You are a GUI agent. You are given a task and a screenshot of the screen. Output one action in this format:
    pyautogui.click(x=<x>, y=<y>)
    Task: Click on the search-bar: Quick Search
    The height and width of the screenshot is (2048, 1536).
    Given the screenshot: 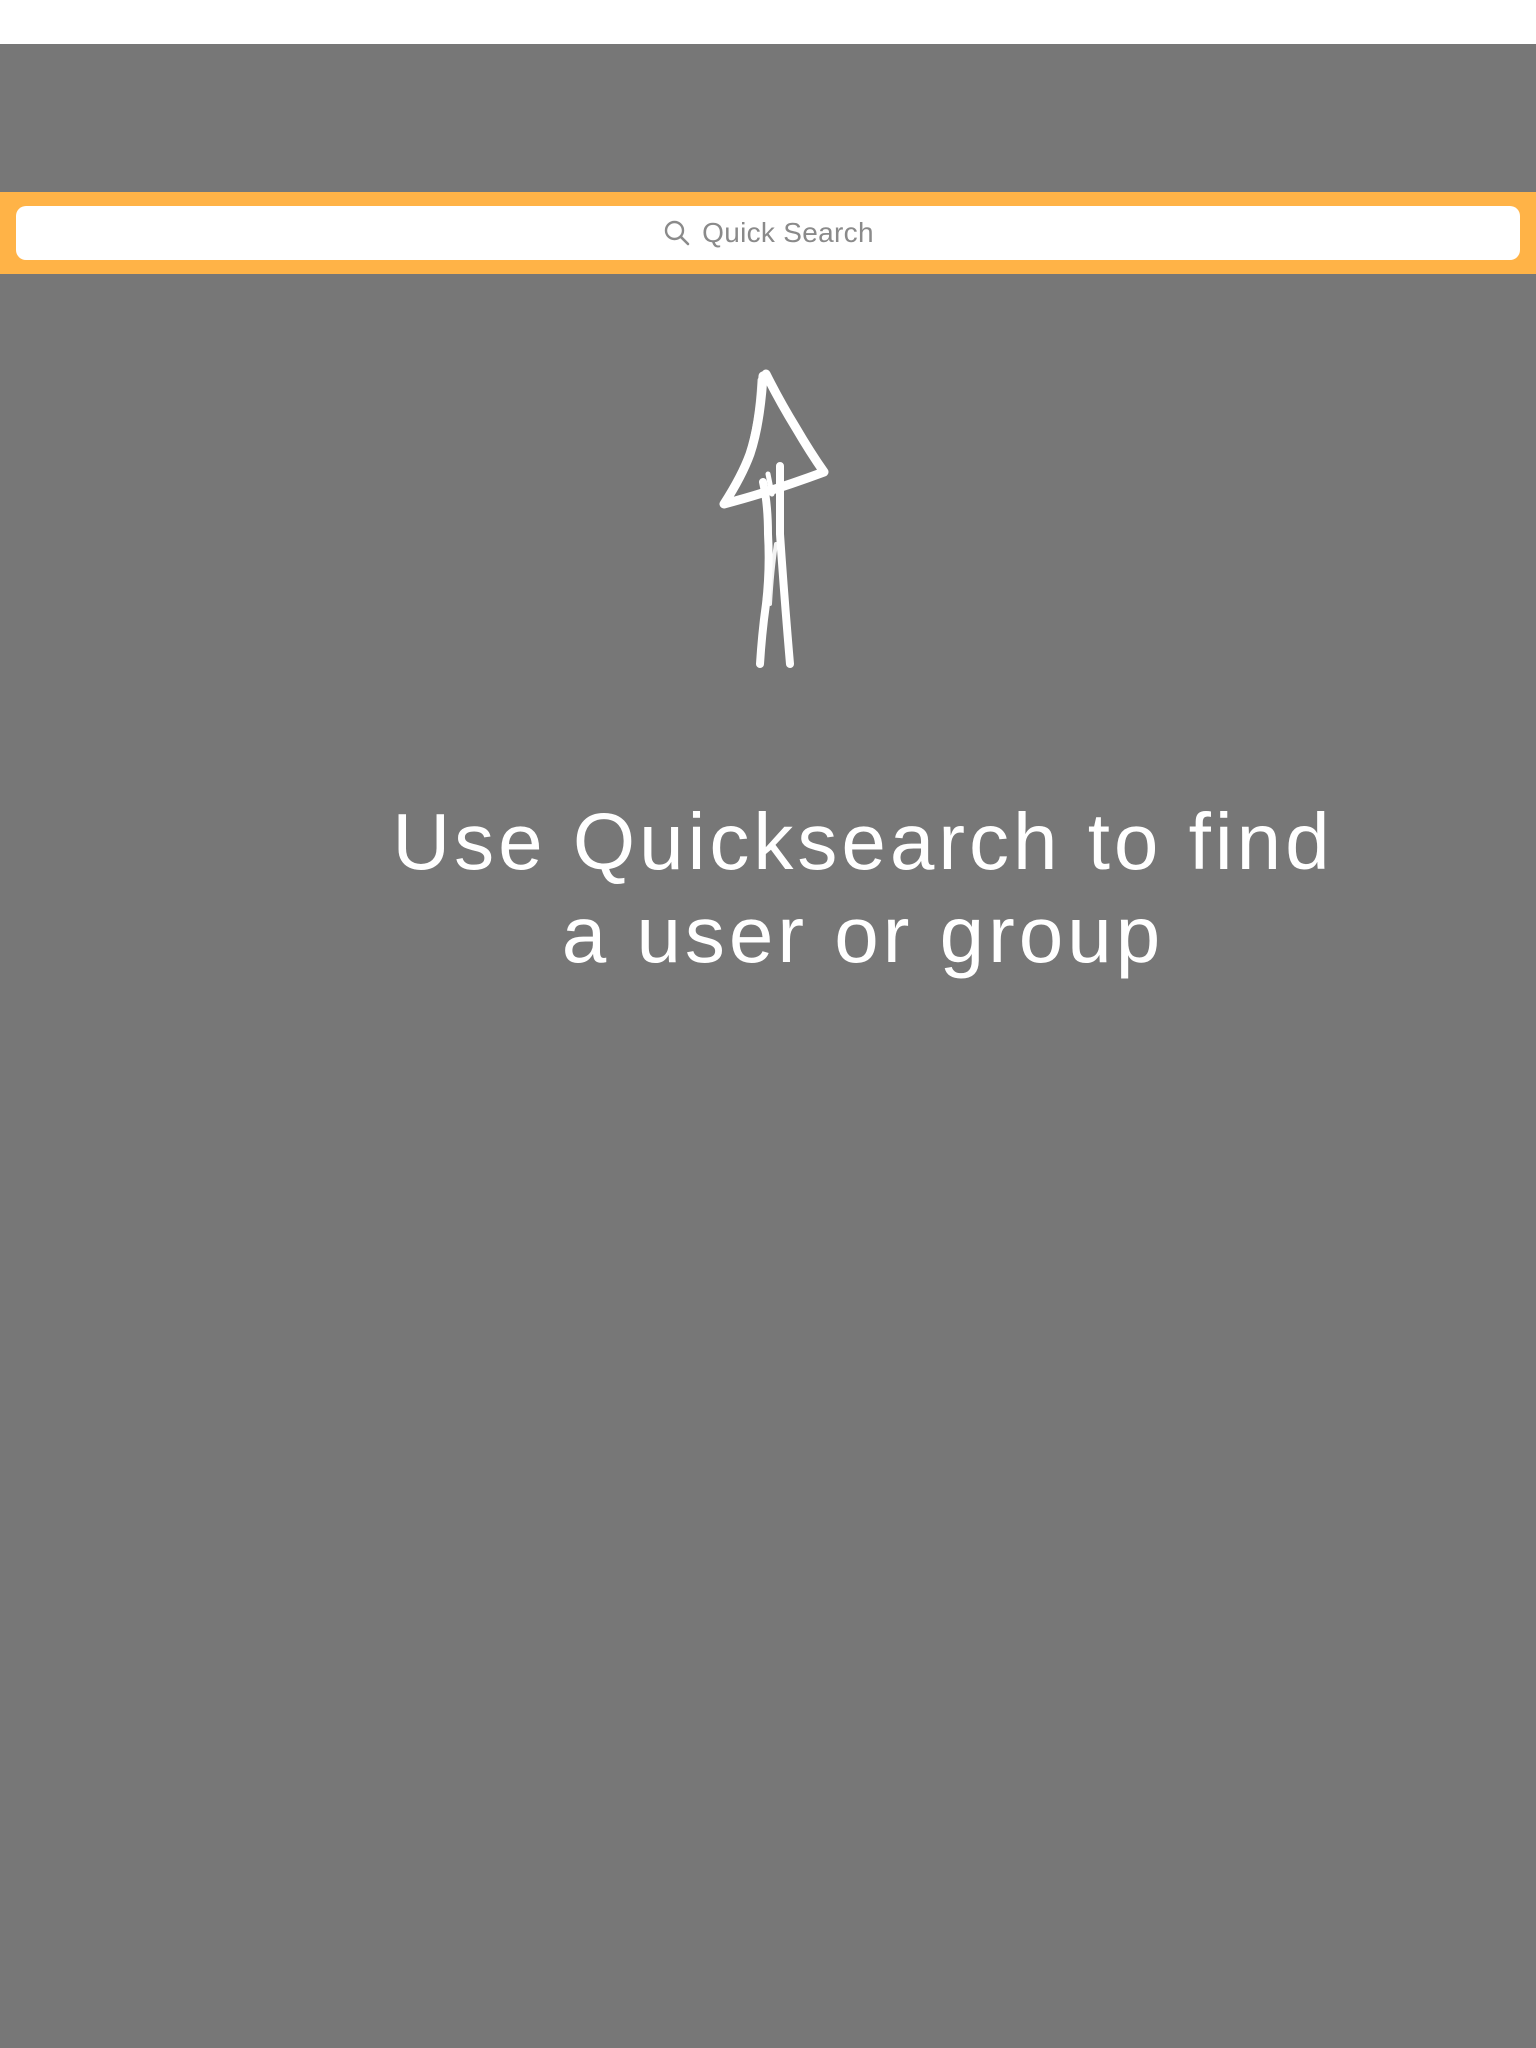 What is the action you would take?
    pyautogui.click(x=768, y=233)
    